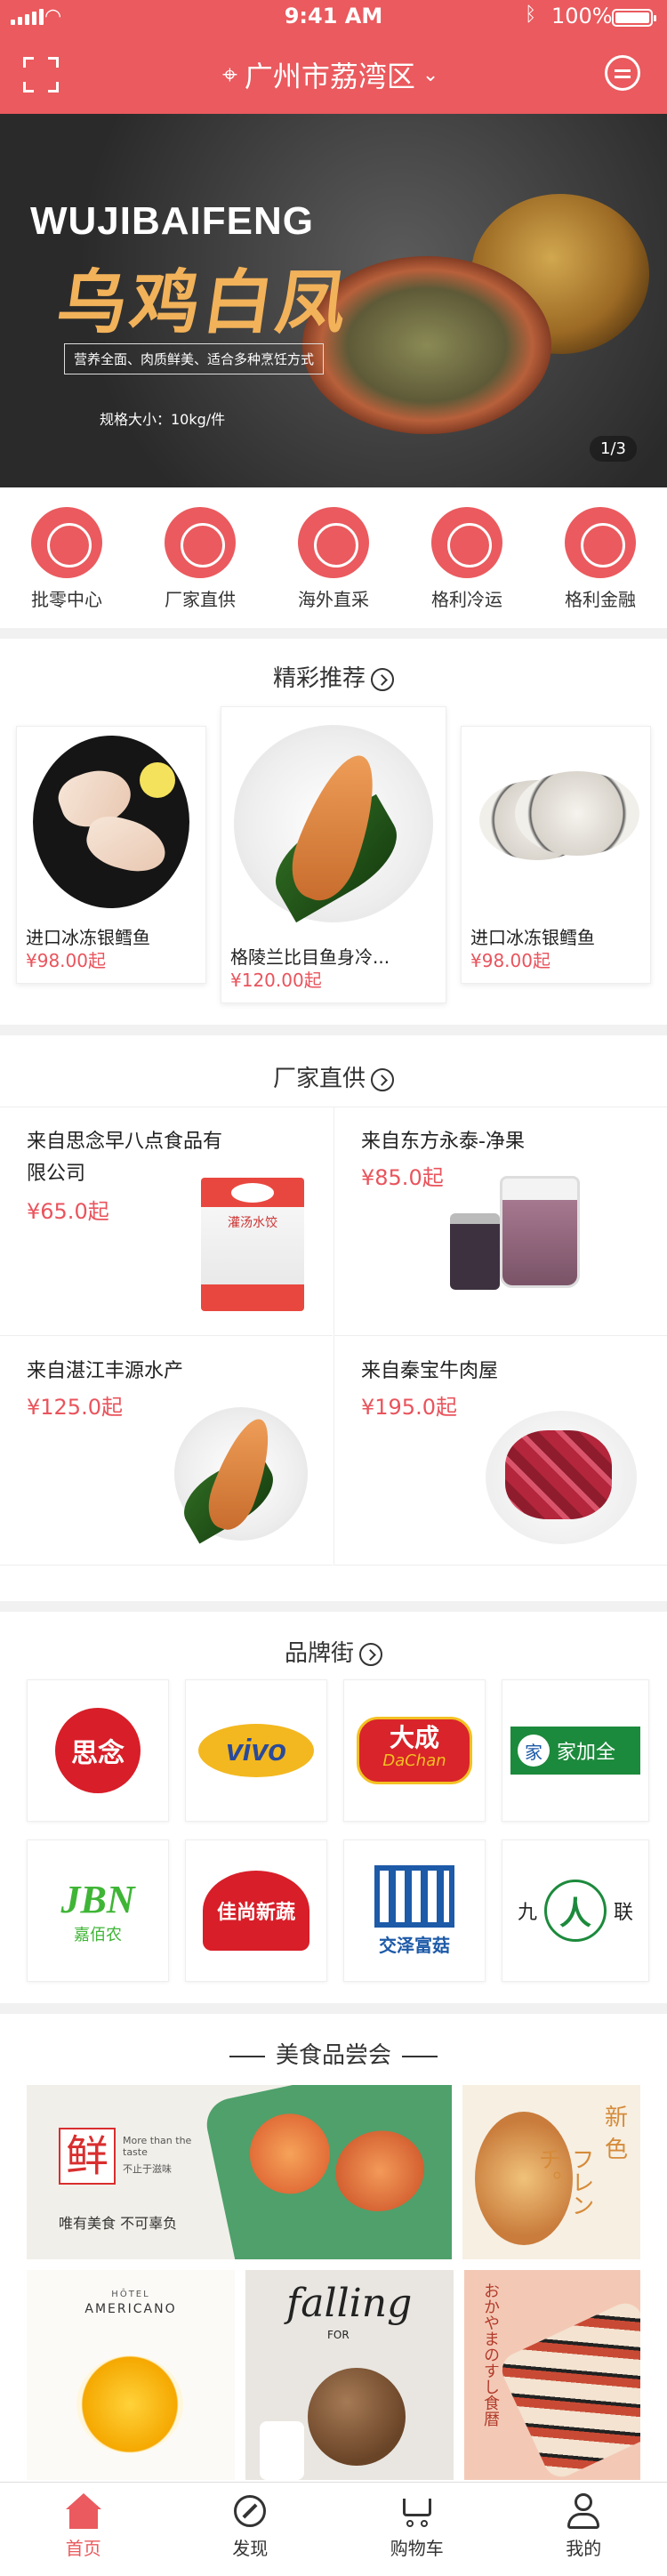 Image resolution: width=667 pixels, height=2576 pixels. What do you see at coordinates (98, 1910) in the screenshot?
I see `brand-tile: JBN 嘉佰农` at bounding box center [98, 1910].